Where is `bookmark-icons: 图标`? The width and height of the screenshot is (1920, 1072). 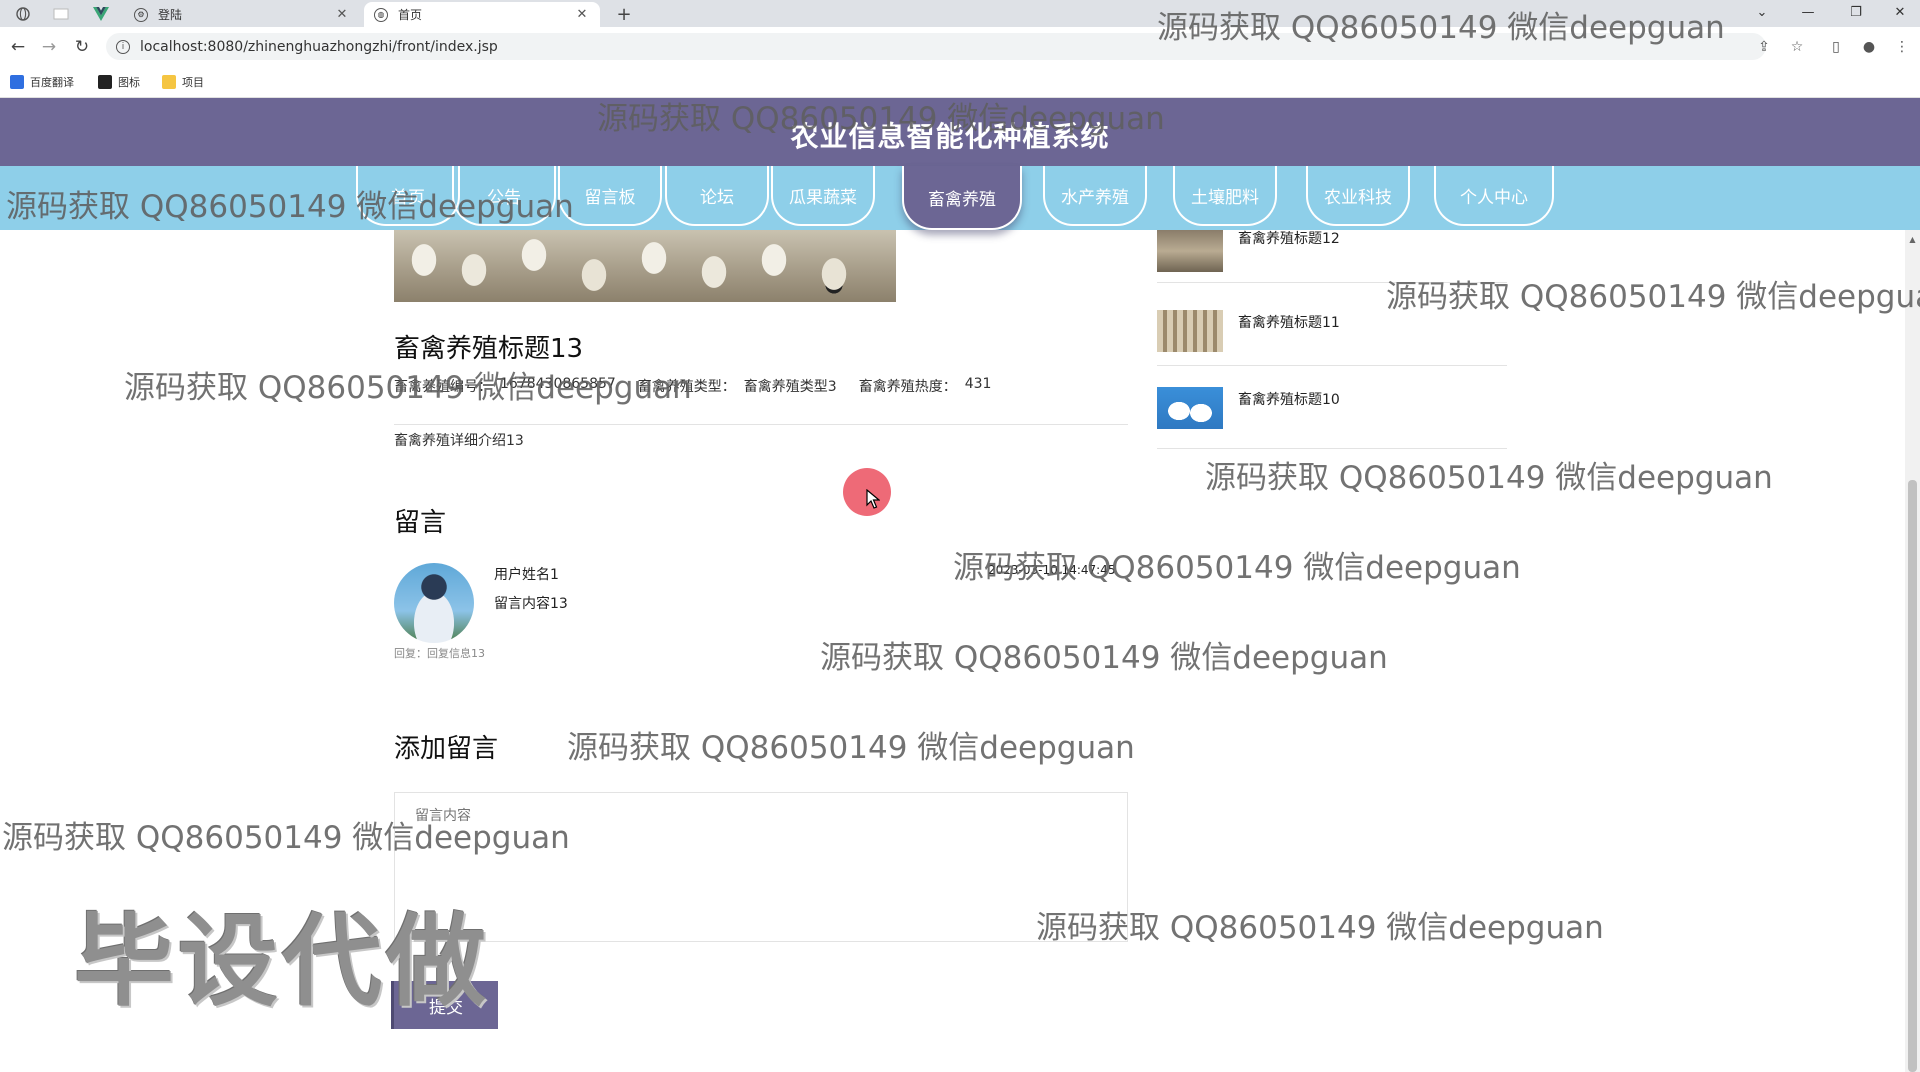
bookmark-icons: 图标 is located at coordinates (119, 82).